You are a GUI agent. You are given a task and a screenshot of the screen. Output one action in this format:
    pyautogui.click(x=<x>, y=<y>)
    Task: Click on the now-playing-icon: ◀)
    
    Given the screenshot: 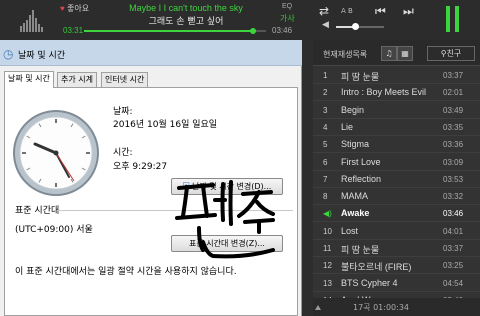 What is the action you would take?
    pyautogui.click(x=327, y=214)
    